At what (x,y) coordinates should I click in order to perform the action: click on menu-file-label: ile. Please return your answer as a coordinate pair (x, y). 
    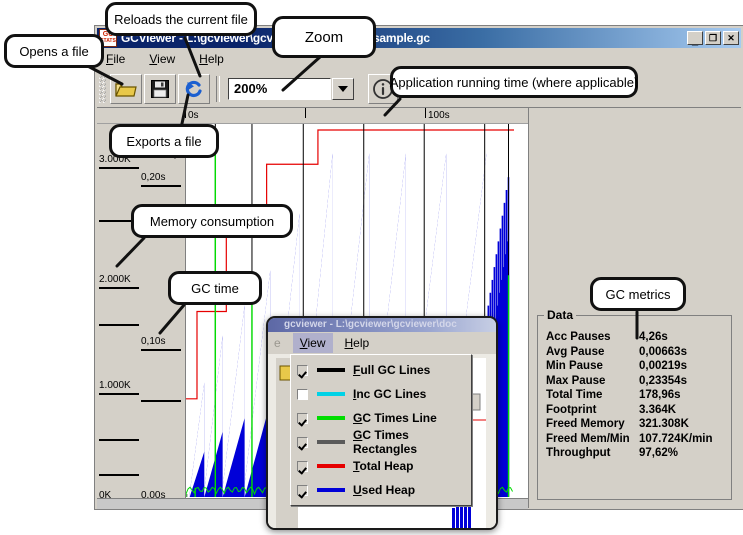
    Looking at the image, I should click on (119, 58).